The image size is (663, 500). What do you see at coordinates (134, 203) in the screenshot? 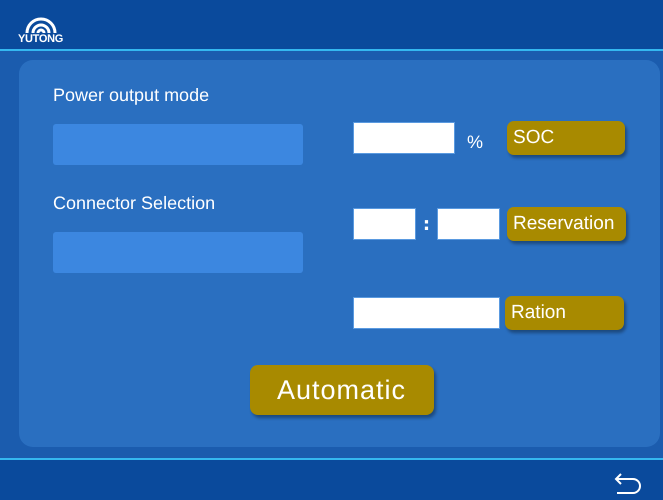
I see `field-label: Connector Selection` at bounding box center [134, 203].